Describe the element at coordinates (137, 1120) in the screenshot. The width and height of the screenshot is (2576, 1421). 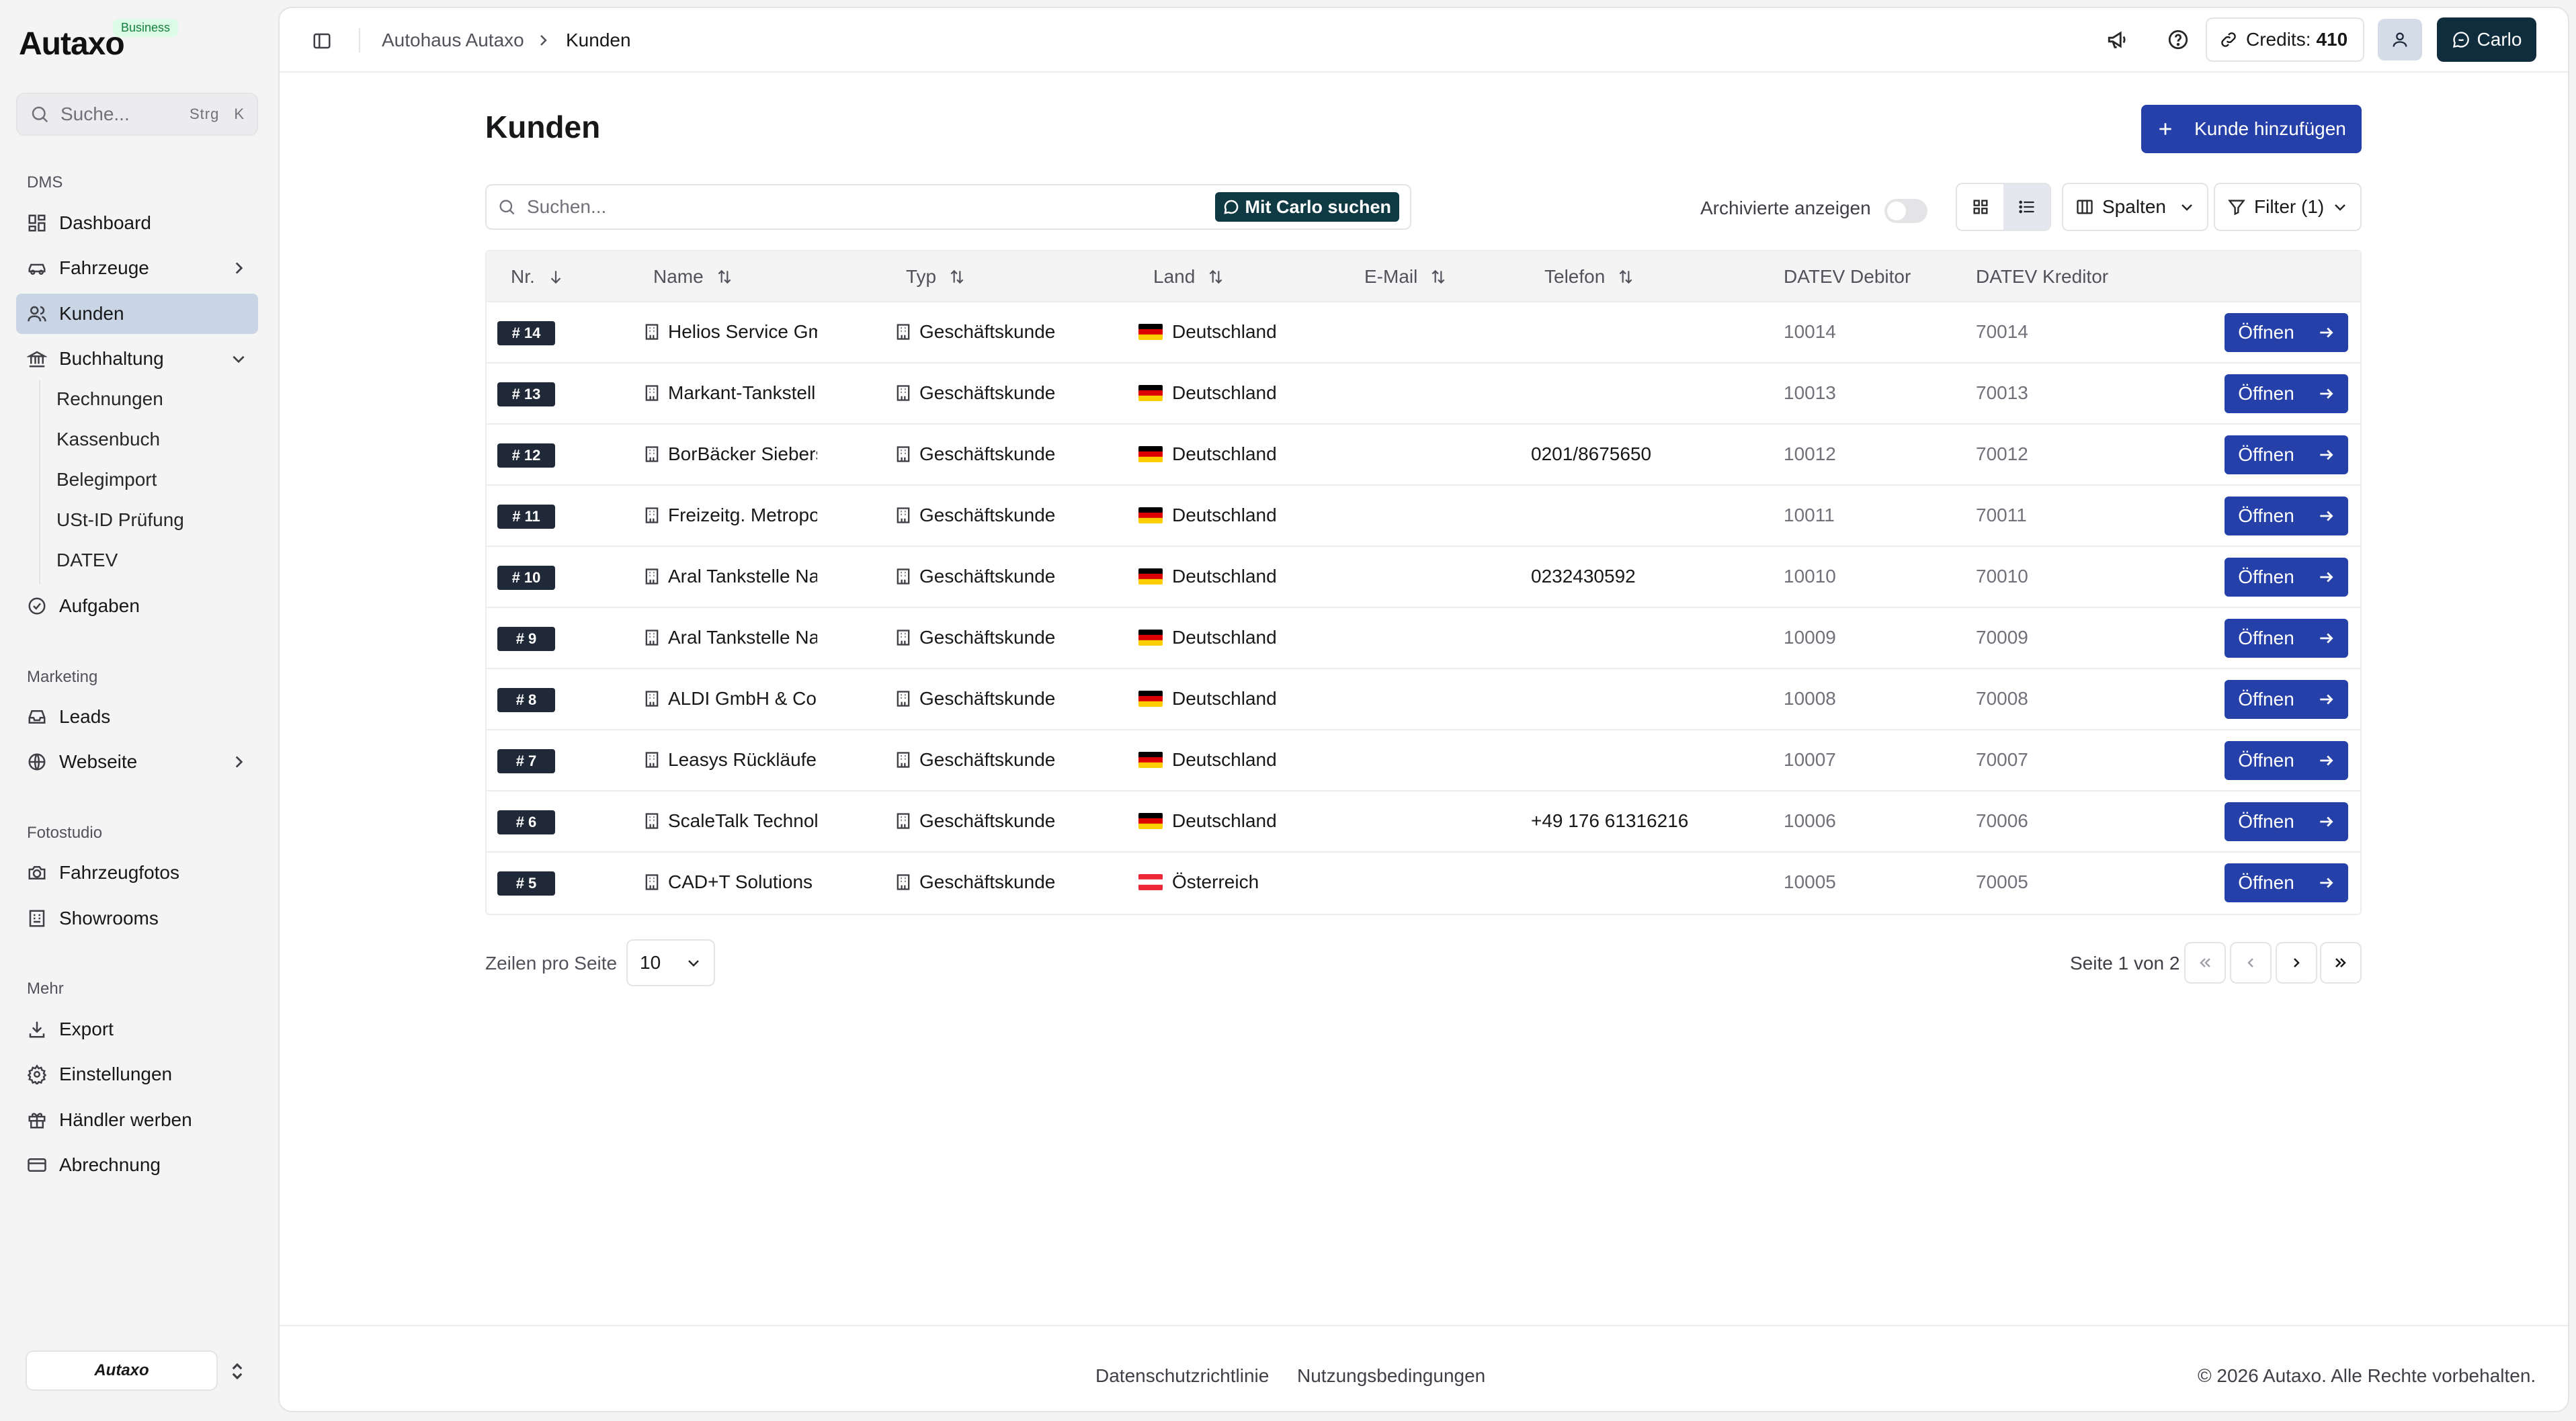
I see `sidebar-item-haendler-werben: Händler werben` at that location.